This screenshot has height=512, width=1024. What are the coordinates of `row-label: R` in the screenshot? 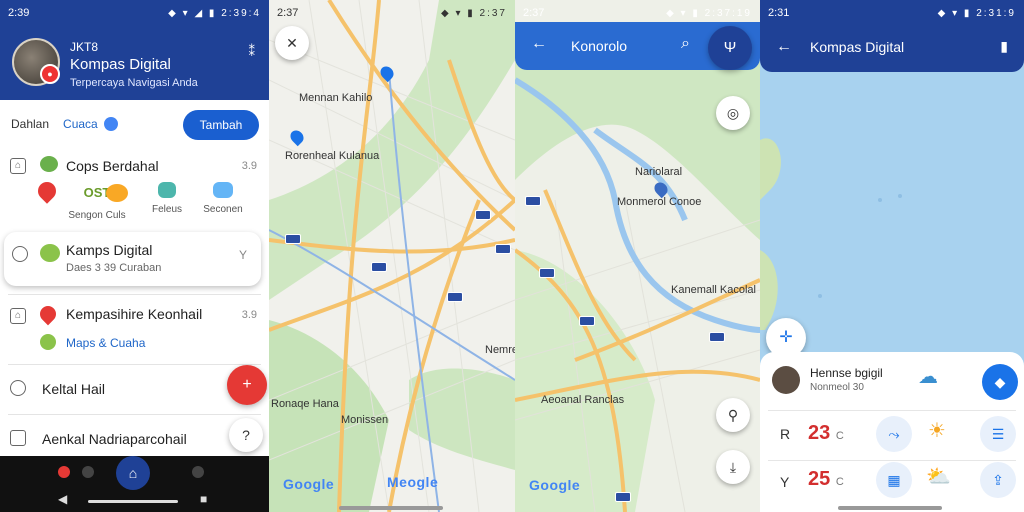 It's located at (785, 434).